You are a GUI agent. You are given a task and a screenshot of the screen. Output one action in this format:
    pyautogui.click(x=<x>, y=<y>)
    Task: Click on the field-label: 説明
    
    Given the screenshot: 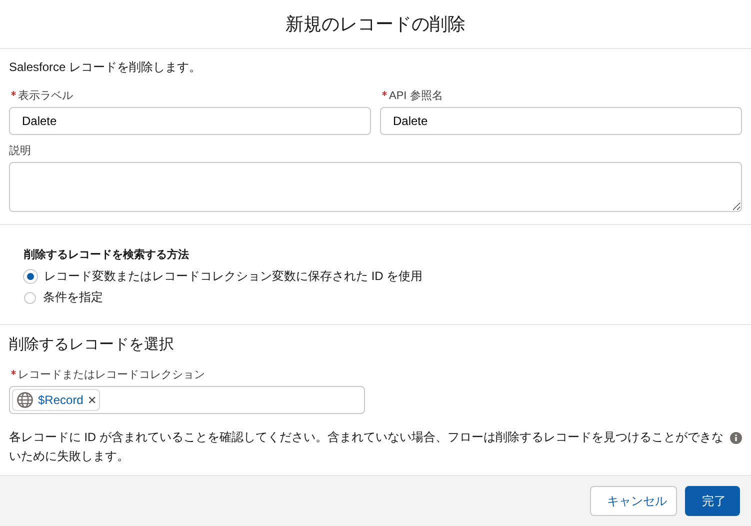 What is the action you would take?
    pyautogui.click(x=20, y=151)
    